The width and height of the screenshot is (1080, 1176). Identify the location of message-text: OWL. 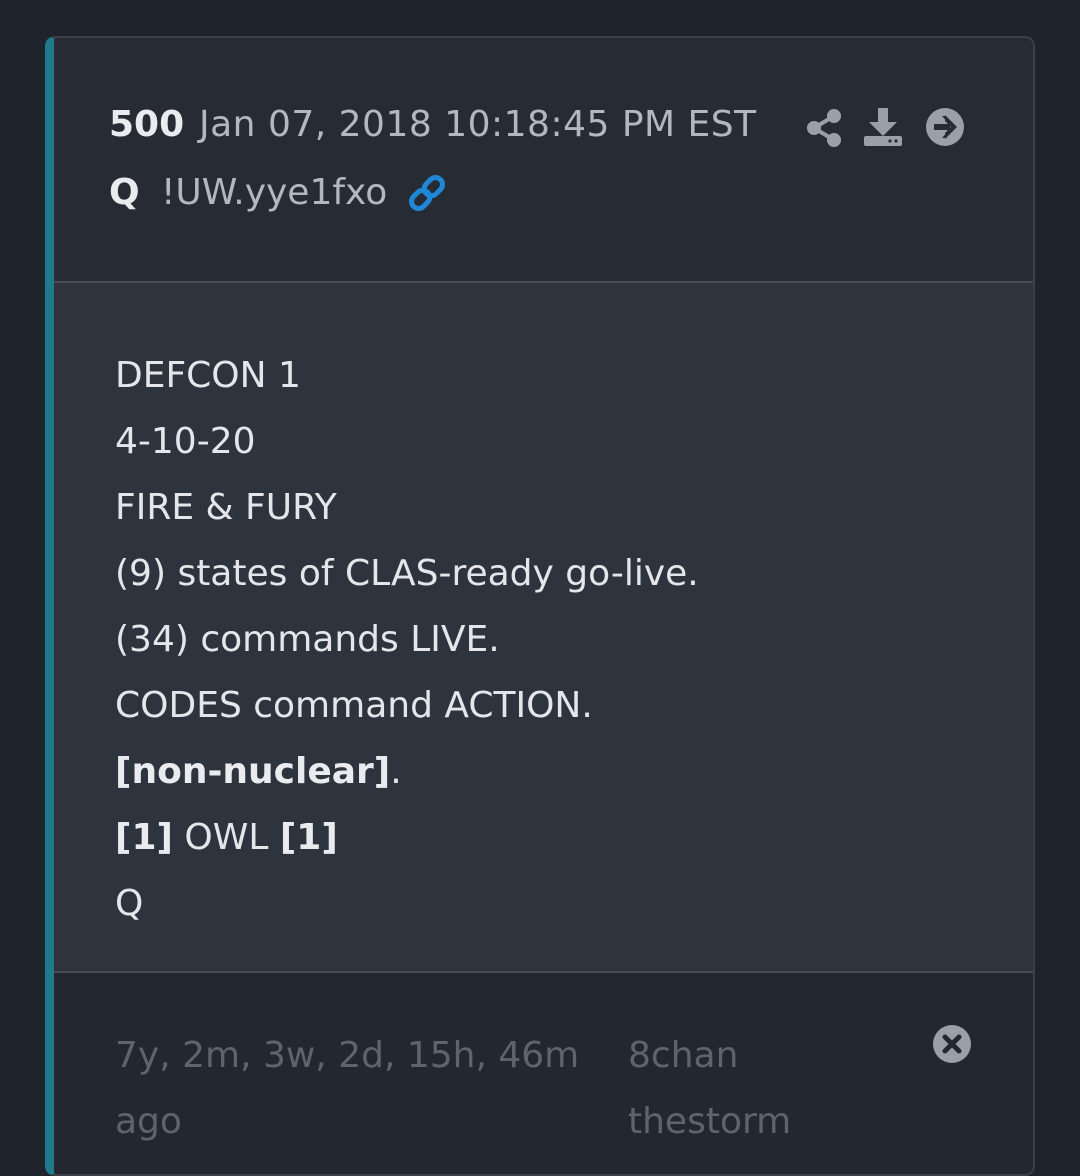
(226, 837).